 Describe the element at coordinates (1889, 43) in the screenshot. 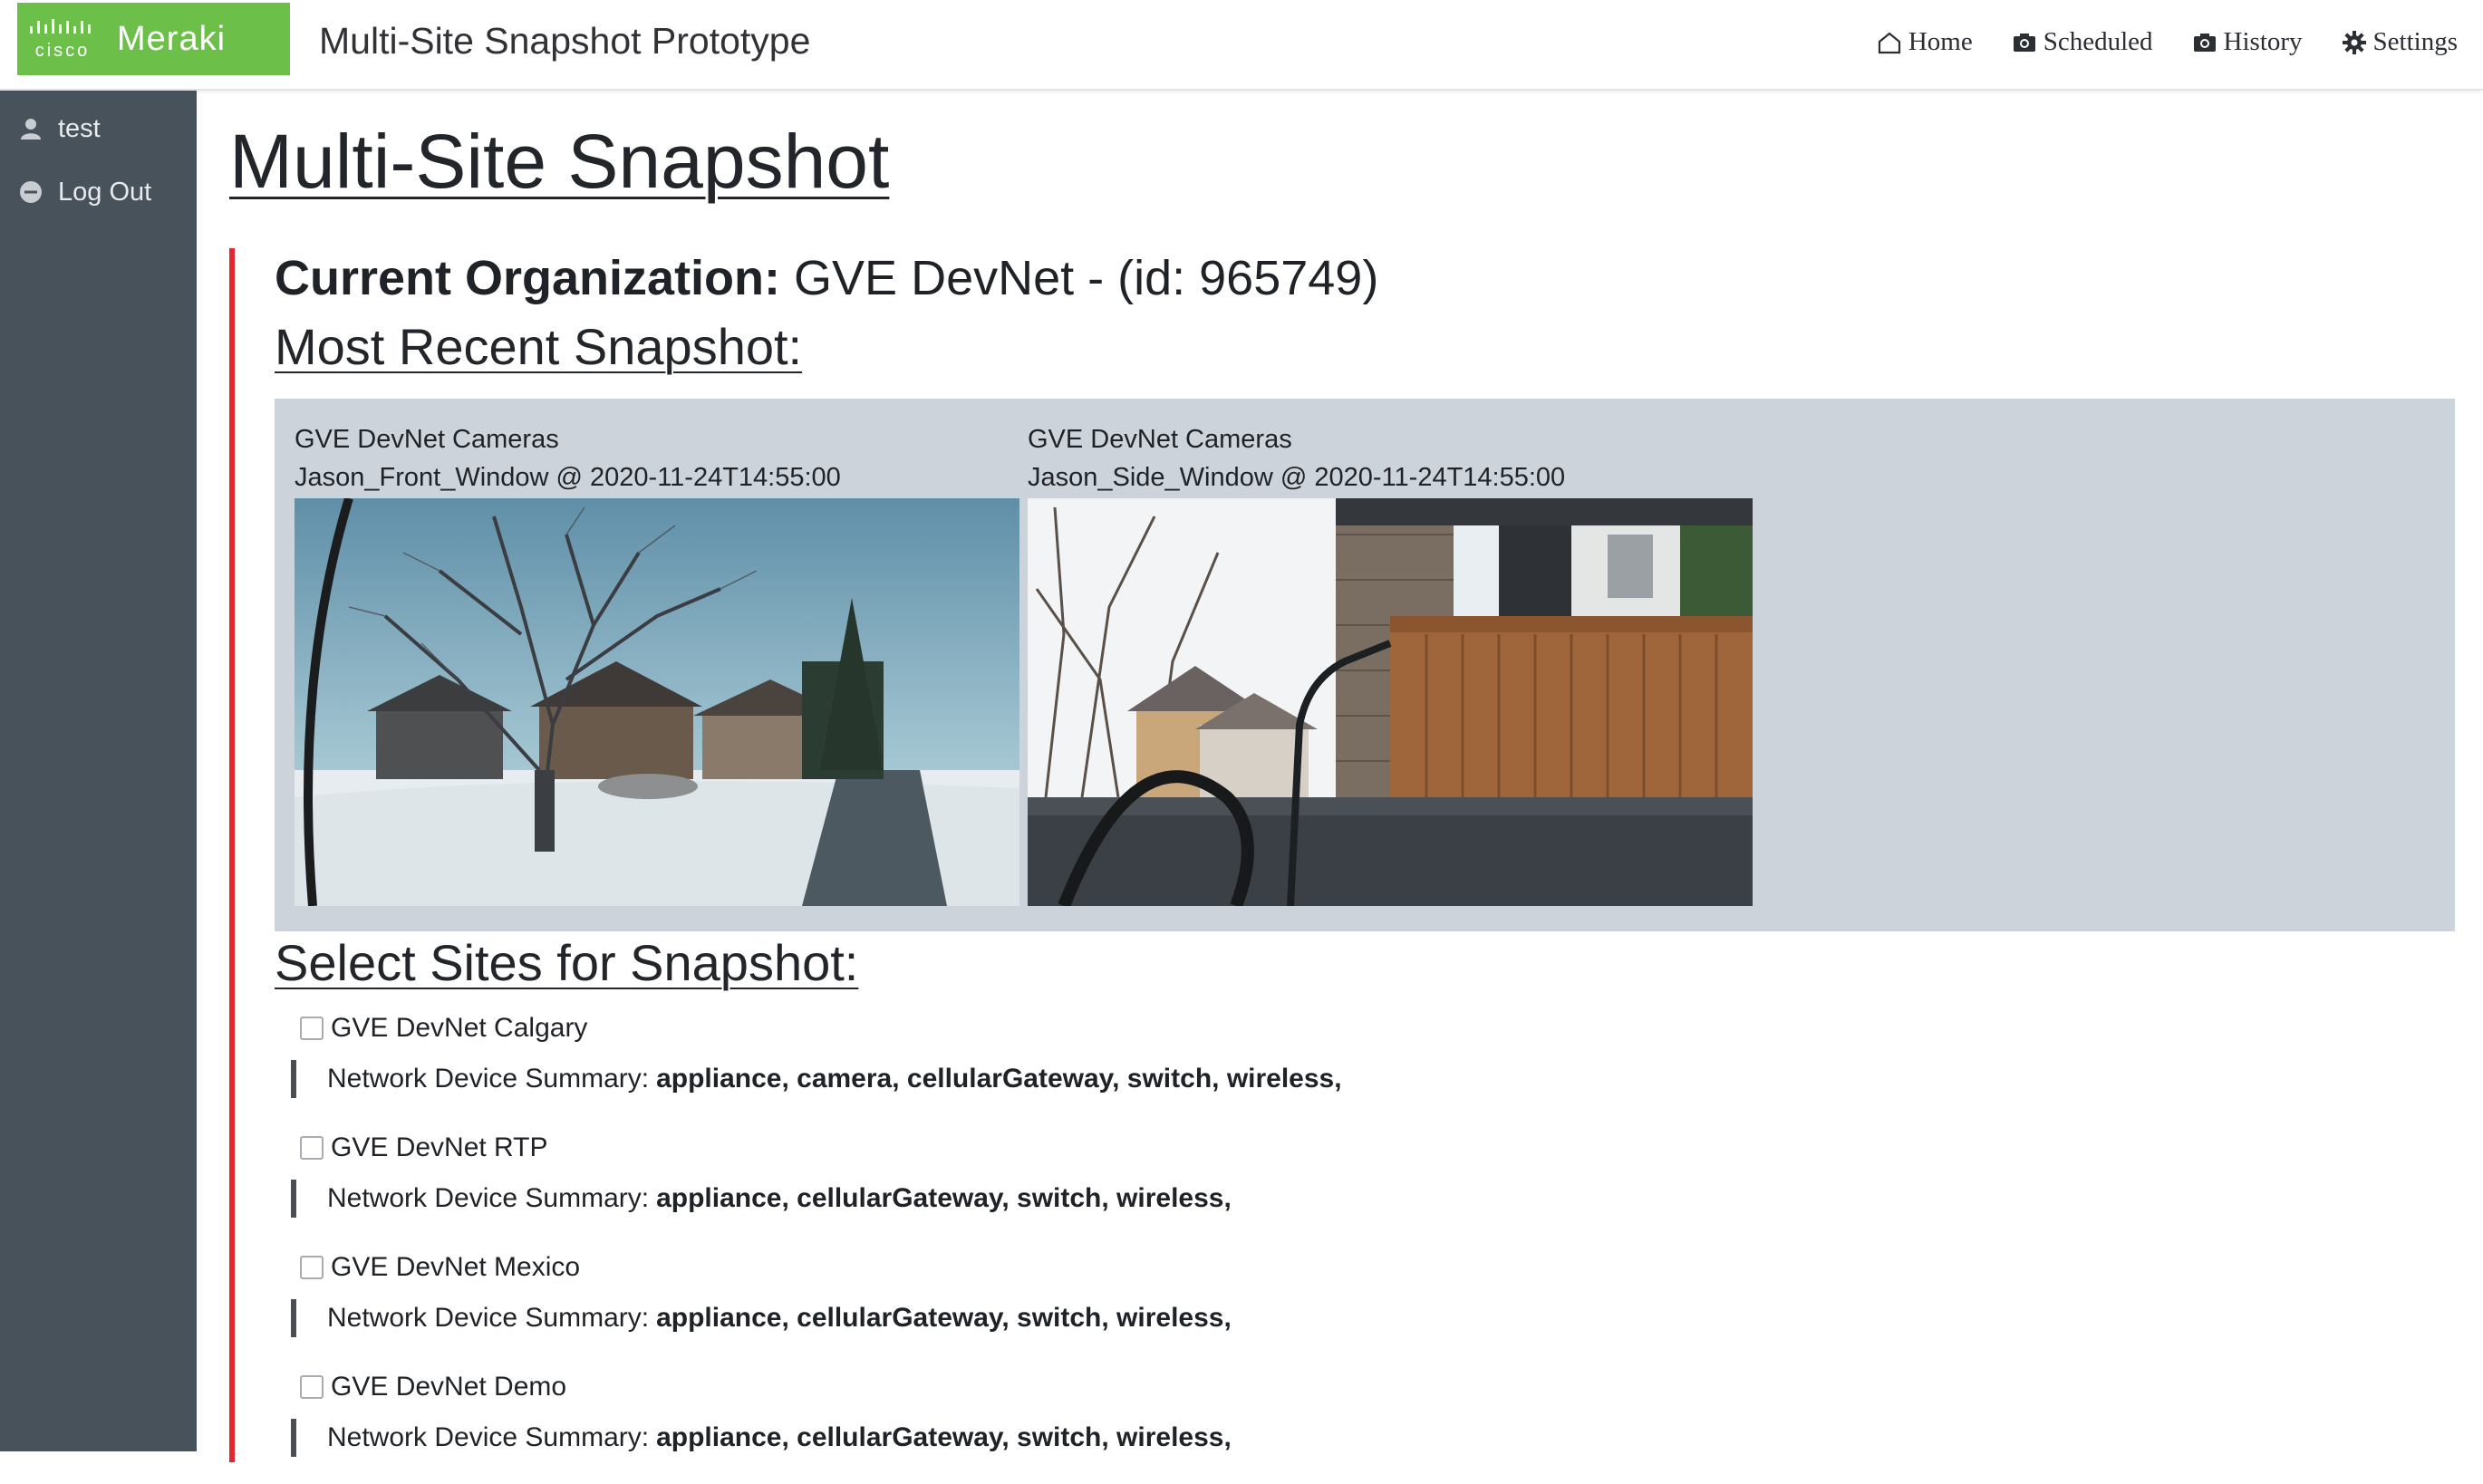

I see `home-icon` at that location.